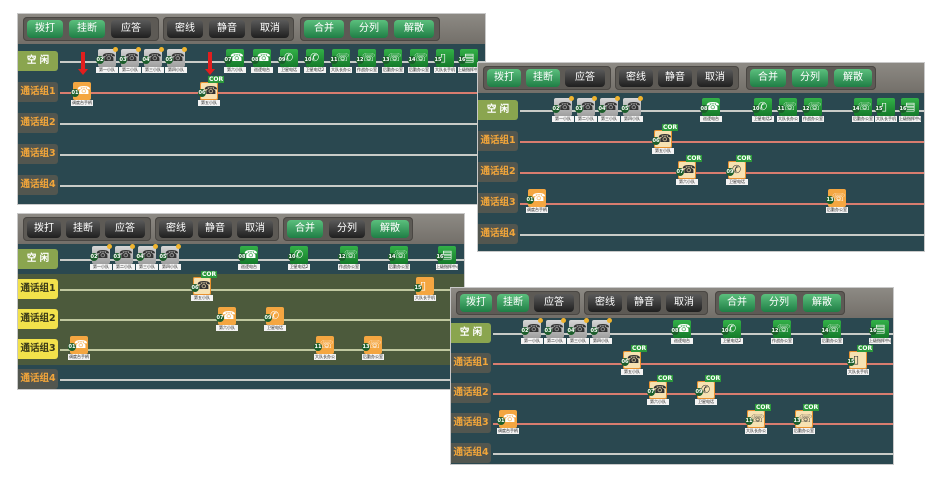  Describe the element at coordinates (860, 360) in the screenshot. I see `node-15: ▯ 15 COR 大队长手机` at that location.